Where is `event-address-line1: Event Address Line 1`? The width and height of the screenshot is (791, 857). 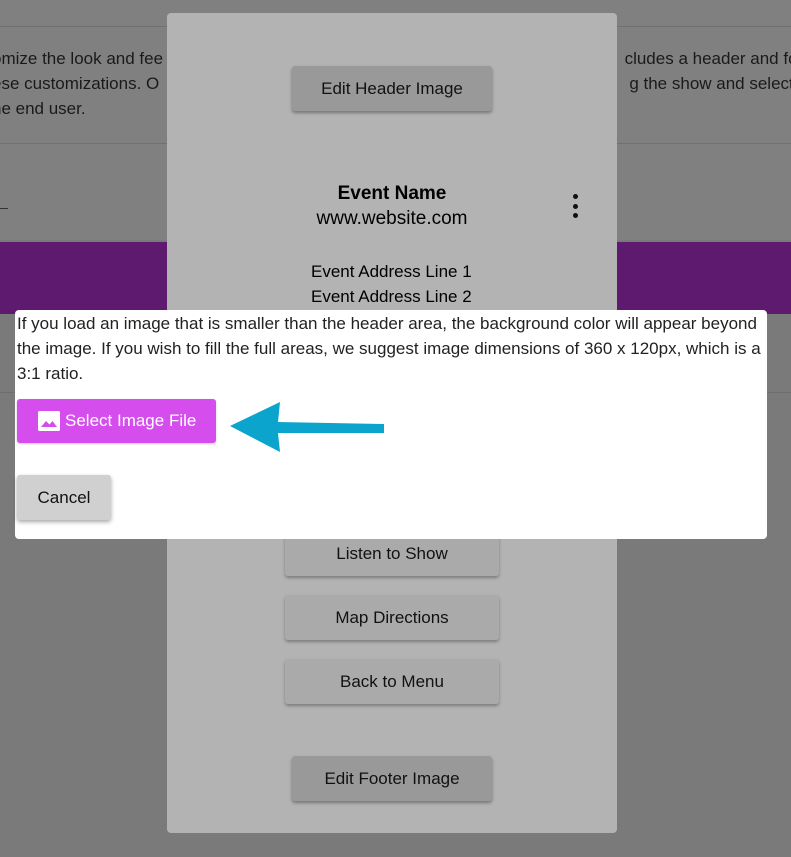 event-address-line1: Event Address Line 1 is located at coordinates (391, 271).